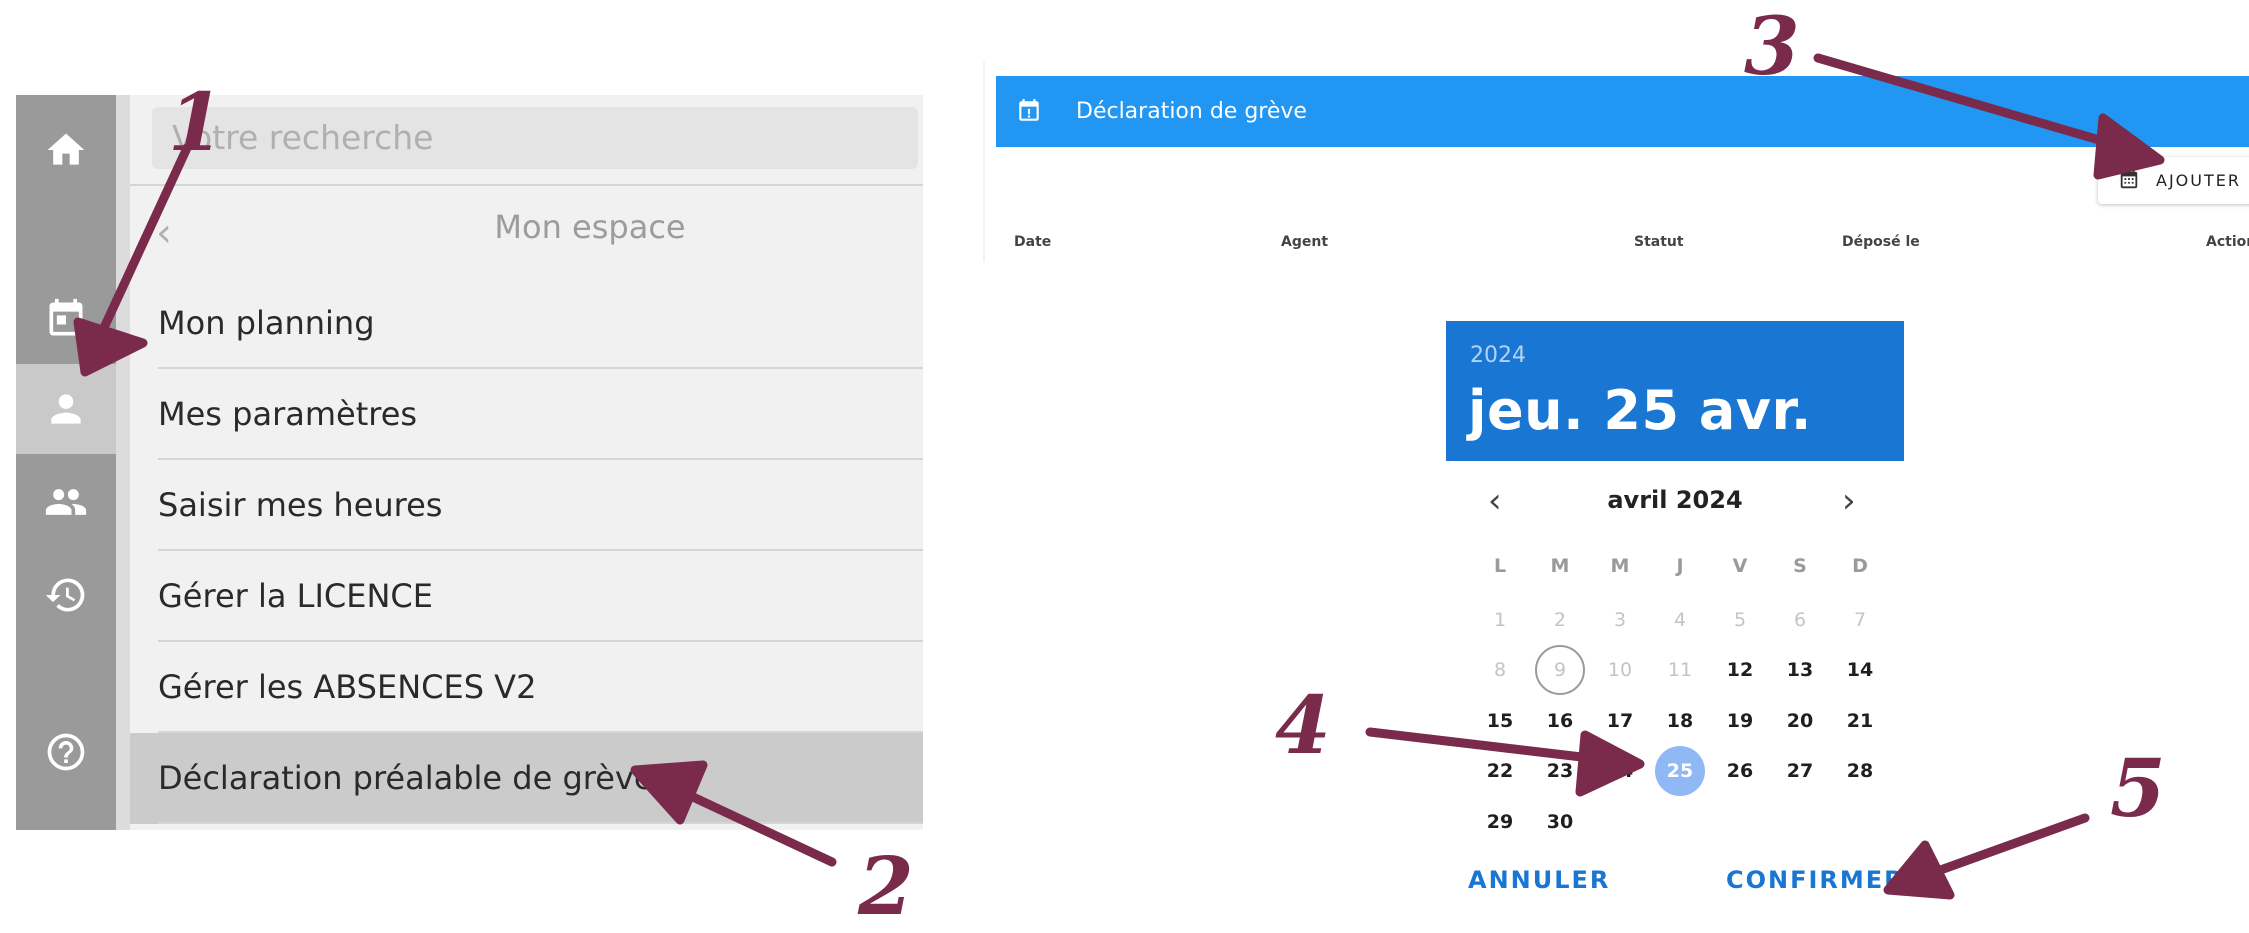  What do you see at coordinates (1500, 822) in the screenshot?
I see `calendar-day: 29` at bounding box center [1500, 822].